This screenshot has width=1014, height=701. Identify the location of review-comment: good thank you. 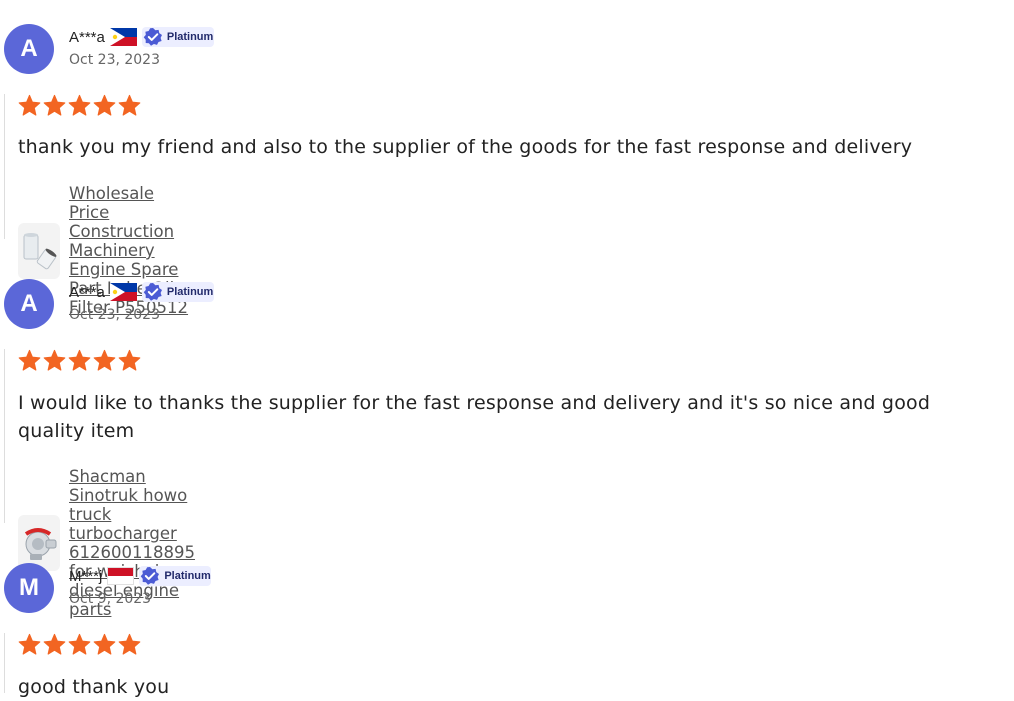
(94, 687).